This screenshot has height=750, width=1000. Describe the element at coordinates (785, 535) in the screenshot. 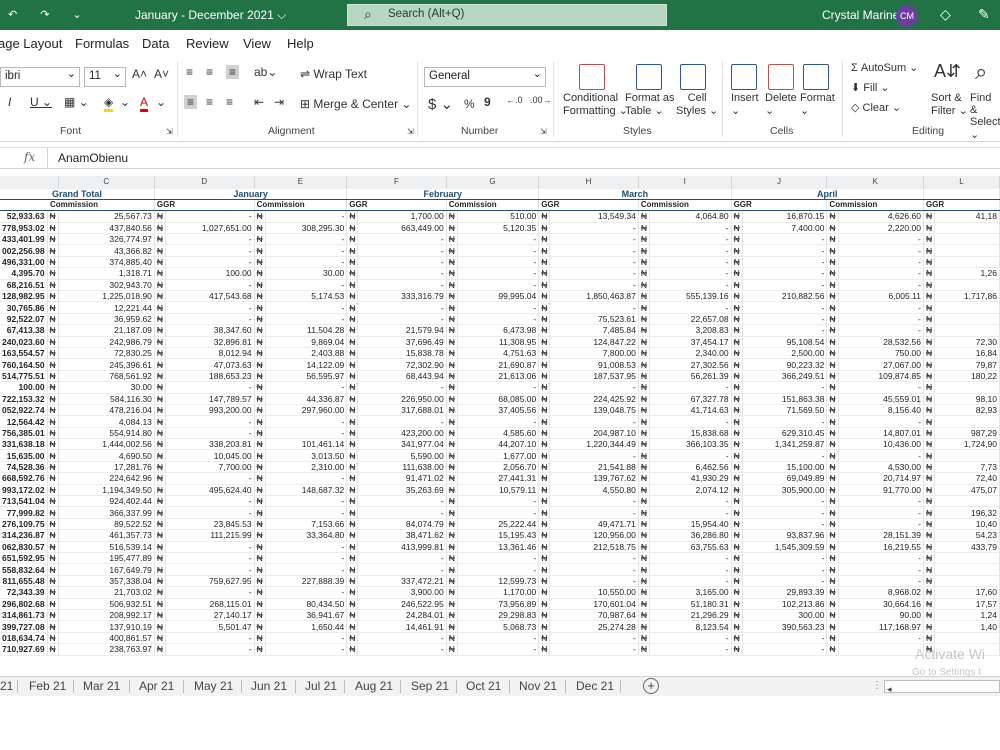

I see `value-cell: 93,837.96` at that location.